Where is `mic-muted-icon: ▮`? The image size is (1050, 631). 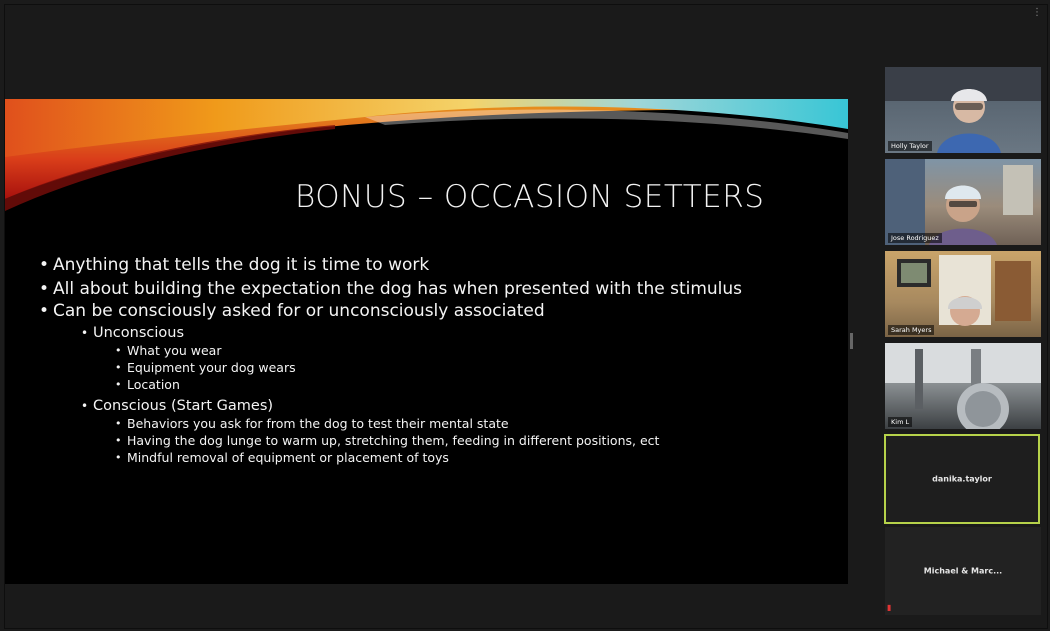
mic-muted-icon: ▮ is located at coordinates (889, 607).